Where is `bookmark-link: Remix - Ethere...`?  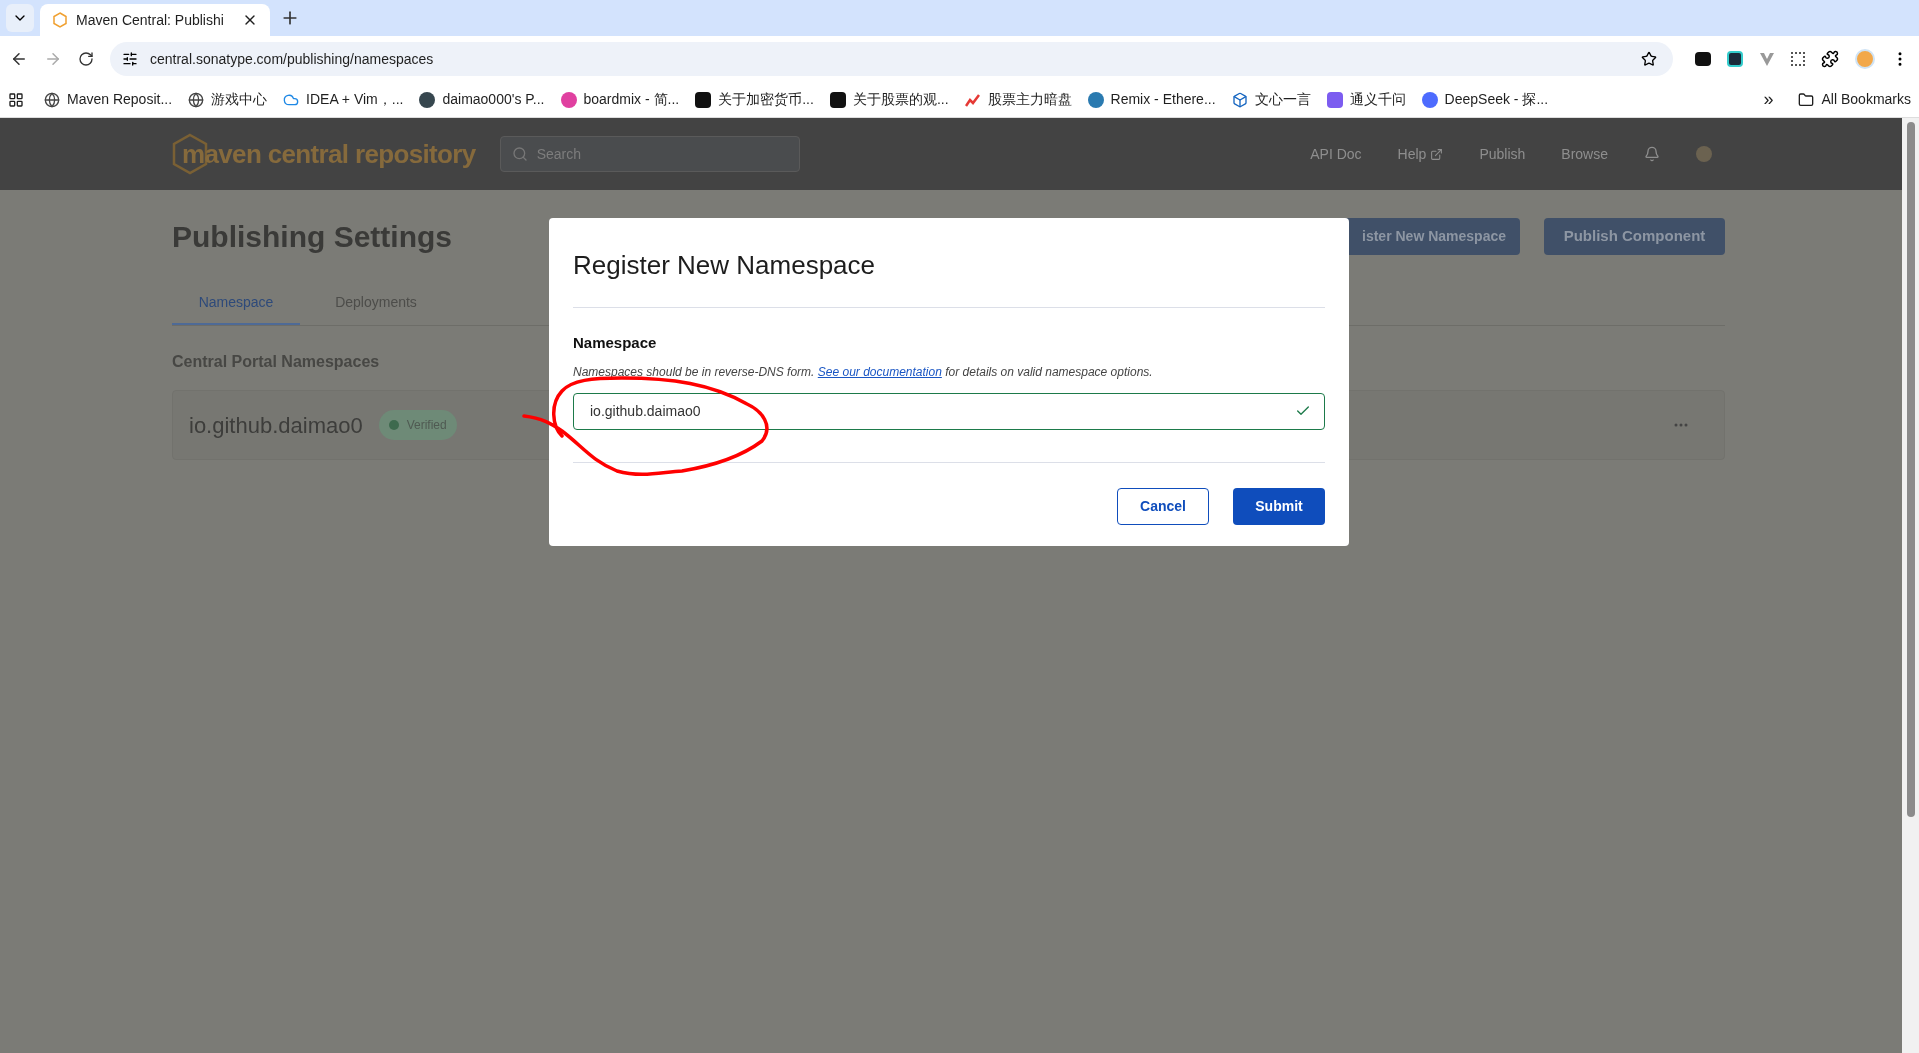 bookmark-link: Remix - Ethere... is located at coordinates (1163, 99).